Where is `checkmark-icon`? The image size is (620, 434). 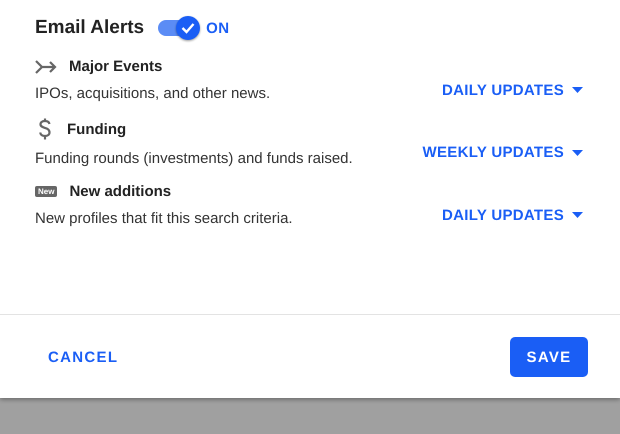 checkmark-icon is located at coordinates (188, 28).